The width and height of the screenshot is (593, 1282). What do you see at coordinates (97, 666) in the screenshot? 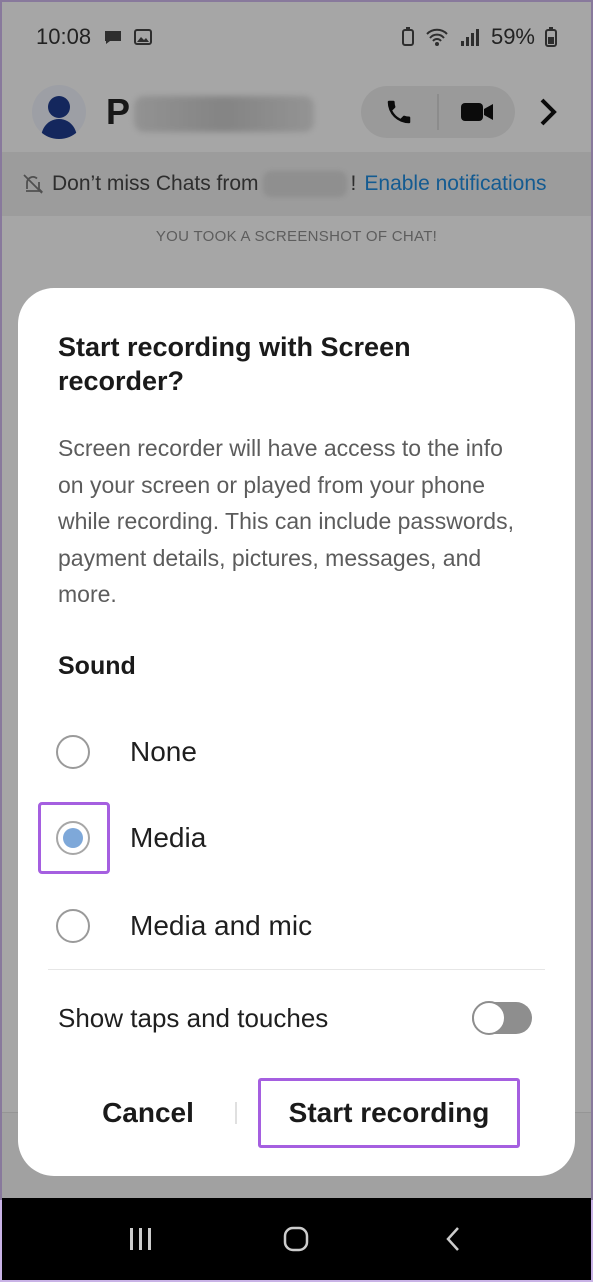
I see `sound-heading: Sound` at bounding box center [97, 666].